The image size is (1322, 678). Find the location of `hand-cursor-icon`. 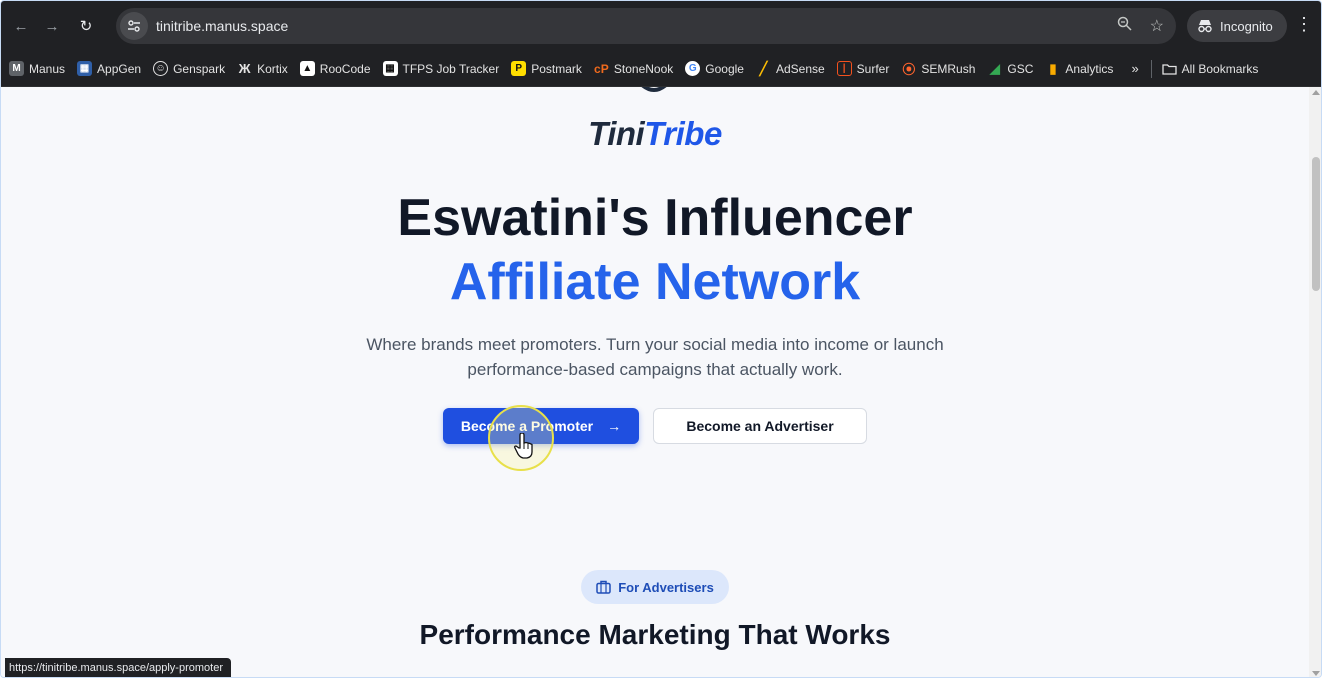

hand-cursor-icon is located at coordinates (523, 446).